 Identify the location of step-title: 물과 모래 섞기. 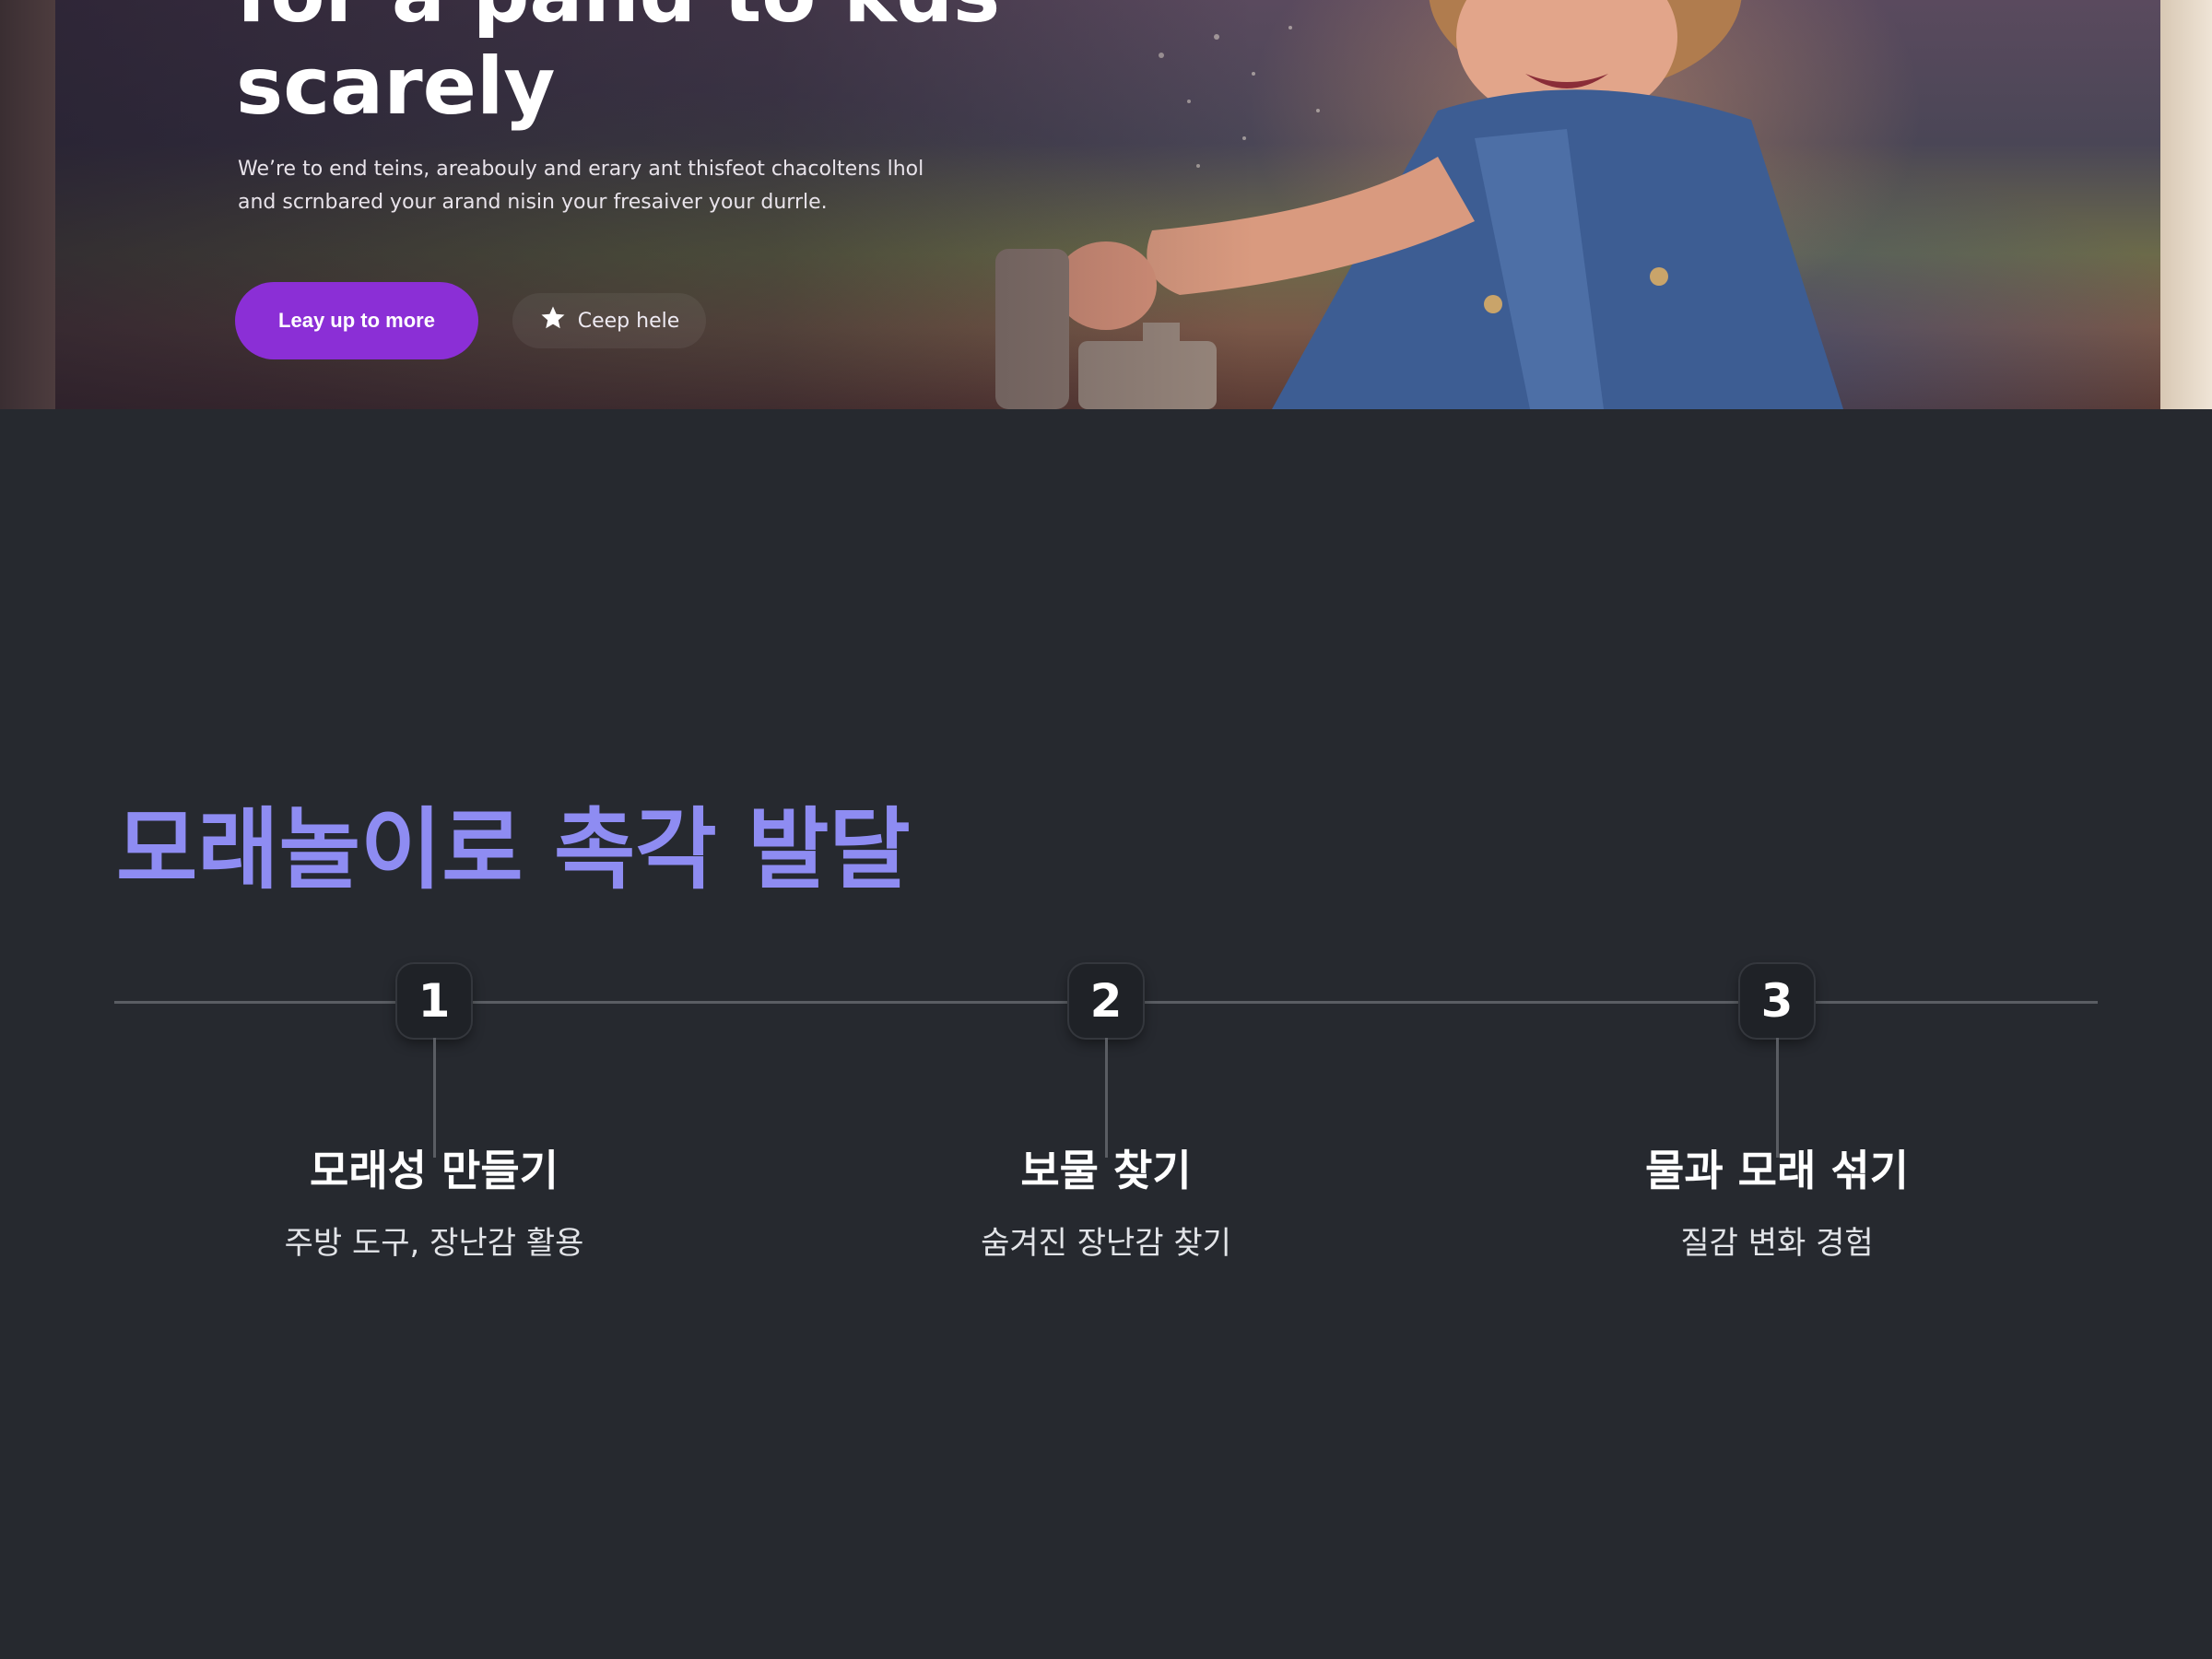
(1777, 1170).